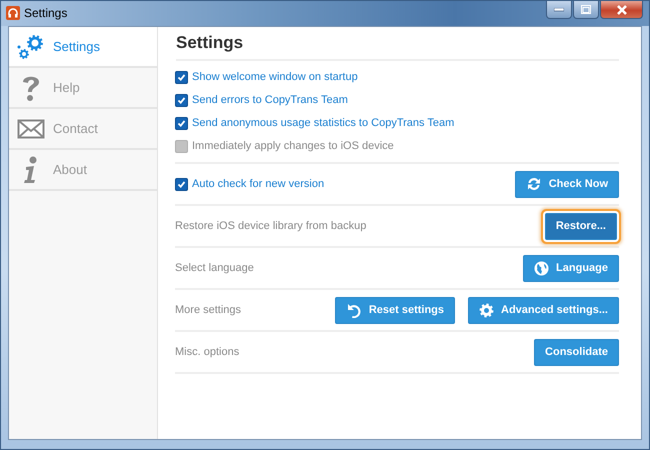  I want to click on close-button, so click(621, 10).